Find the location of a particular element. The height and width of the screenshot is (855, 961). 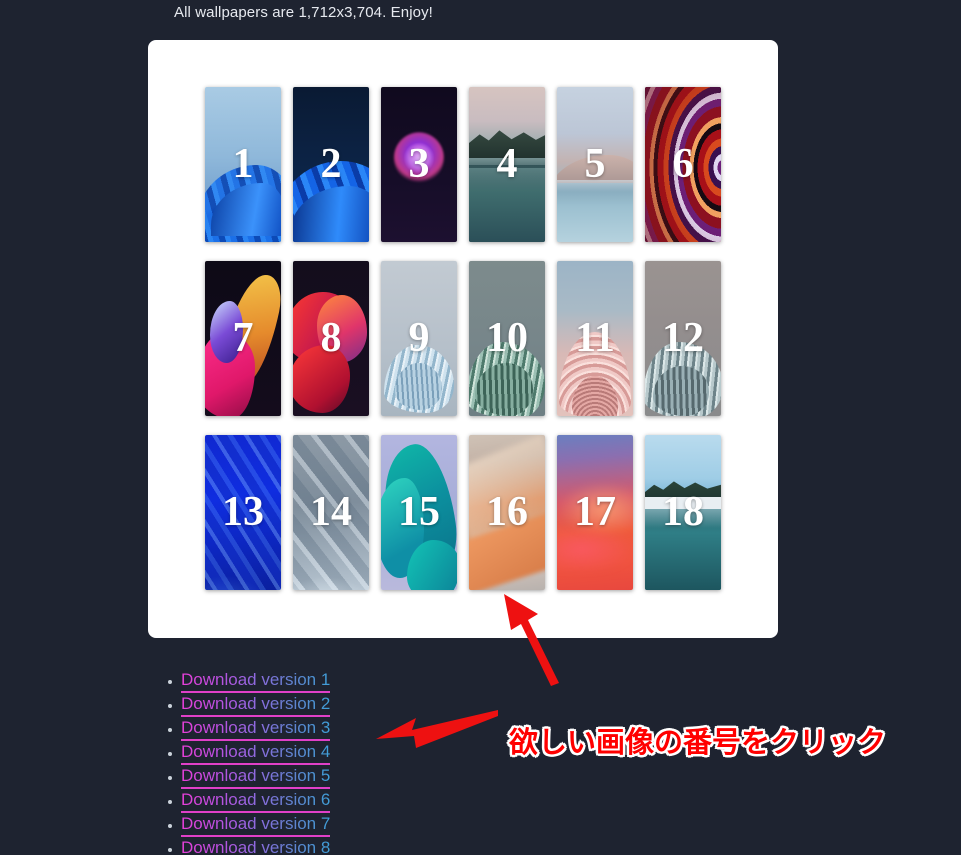

wallpaper-thumbnail-5: 5 is located at coordinates (595, 164).